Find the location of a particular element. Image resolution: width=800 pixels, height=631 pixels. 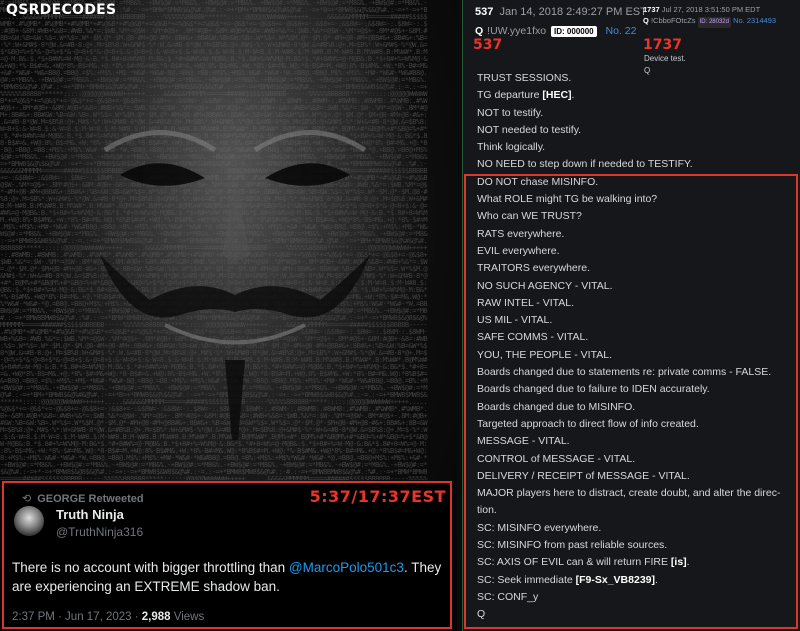

mention-link: @MarcoPolo501c3 is located at coordinates (346, 567).